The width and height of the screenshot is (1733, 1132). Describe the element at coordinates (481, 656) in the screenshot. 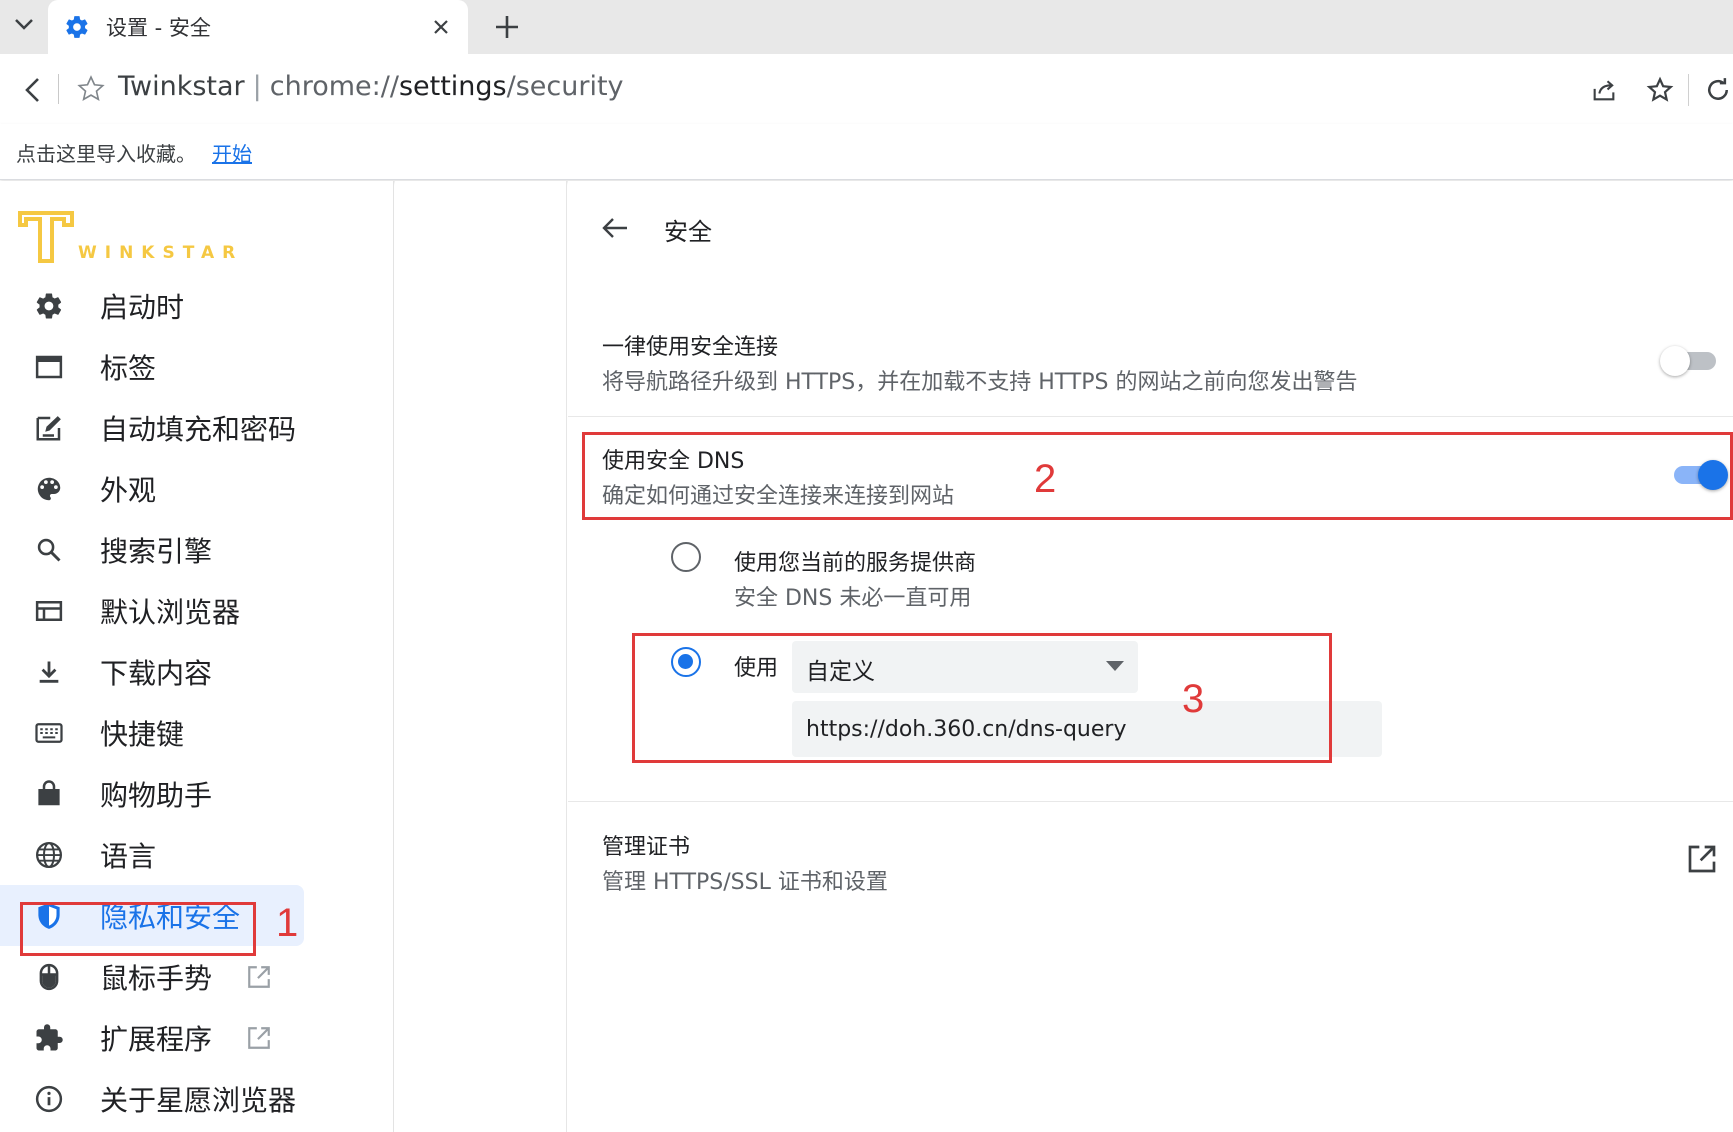

I see `content-gutter` at that location.